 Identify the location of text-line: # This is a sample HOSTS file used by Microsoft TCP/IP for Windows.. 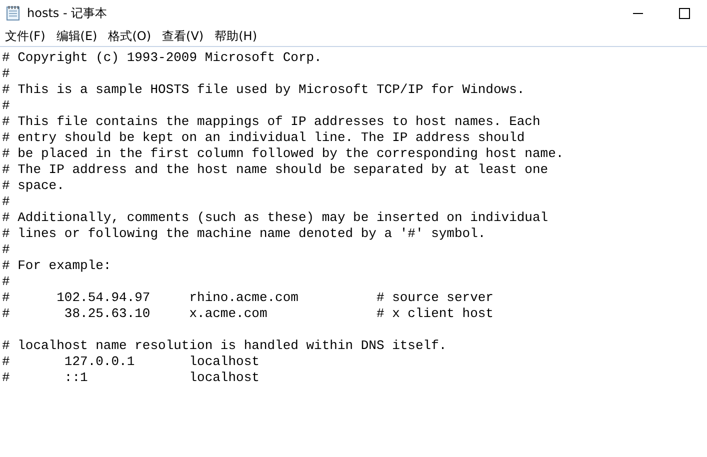
(263, 90).